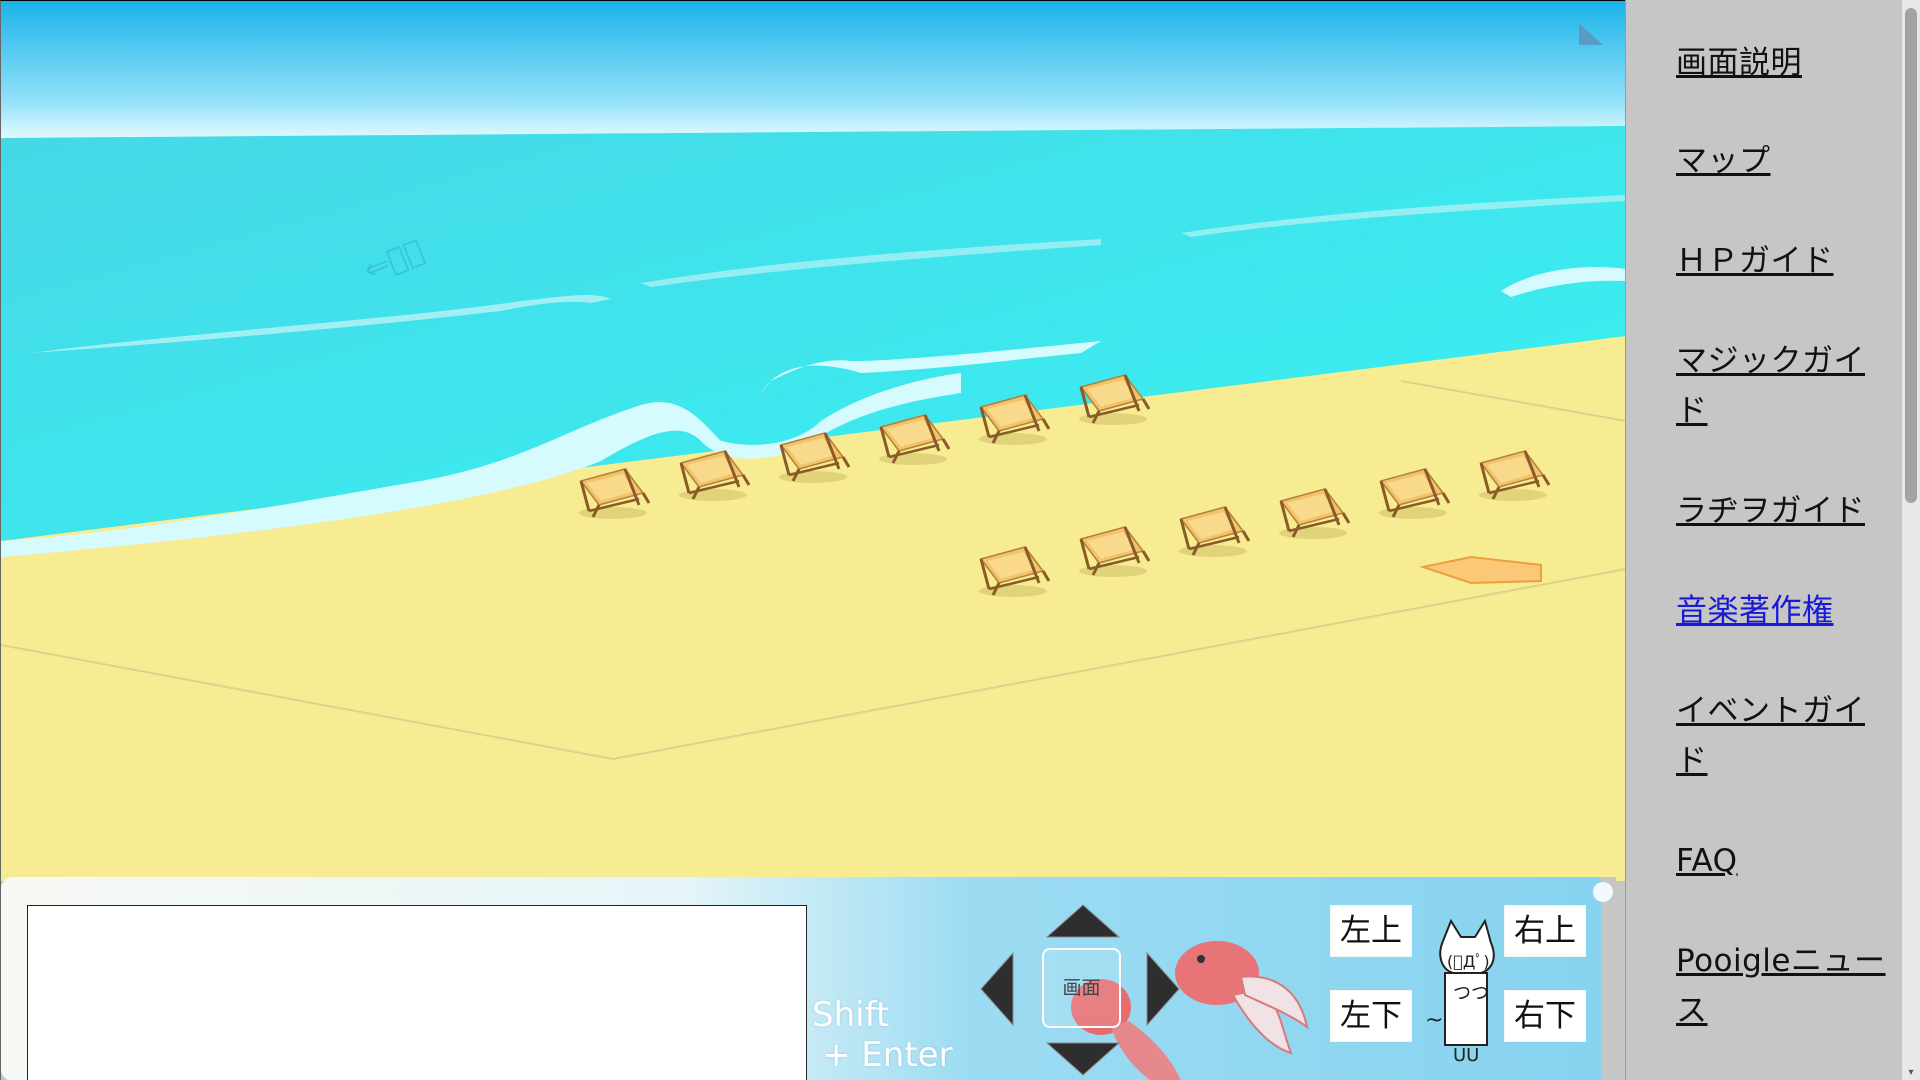 This screenshot has height=1080, width=1920. What do you see at coordinates (1781, 386) in the screenshot?
I see `sidebar-item-magic-guide: マジックガイド` at bounding box center [1781, 386].